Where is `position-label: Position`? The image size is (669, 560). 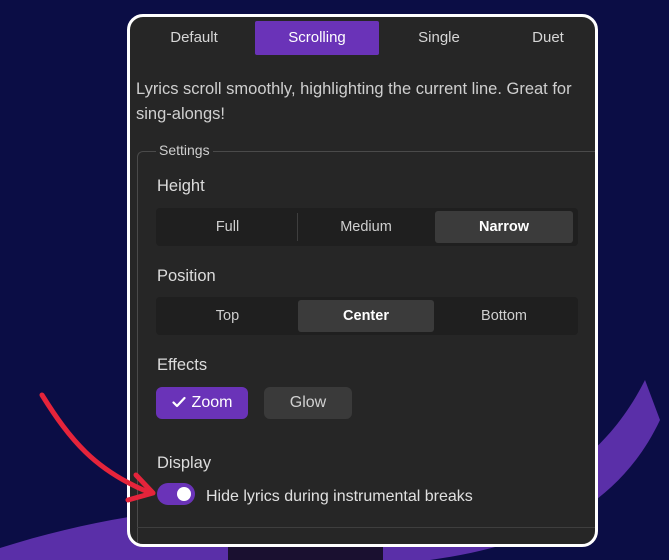
position-label: Position is located at coordinates (186, 276).